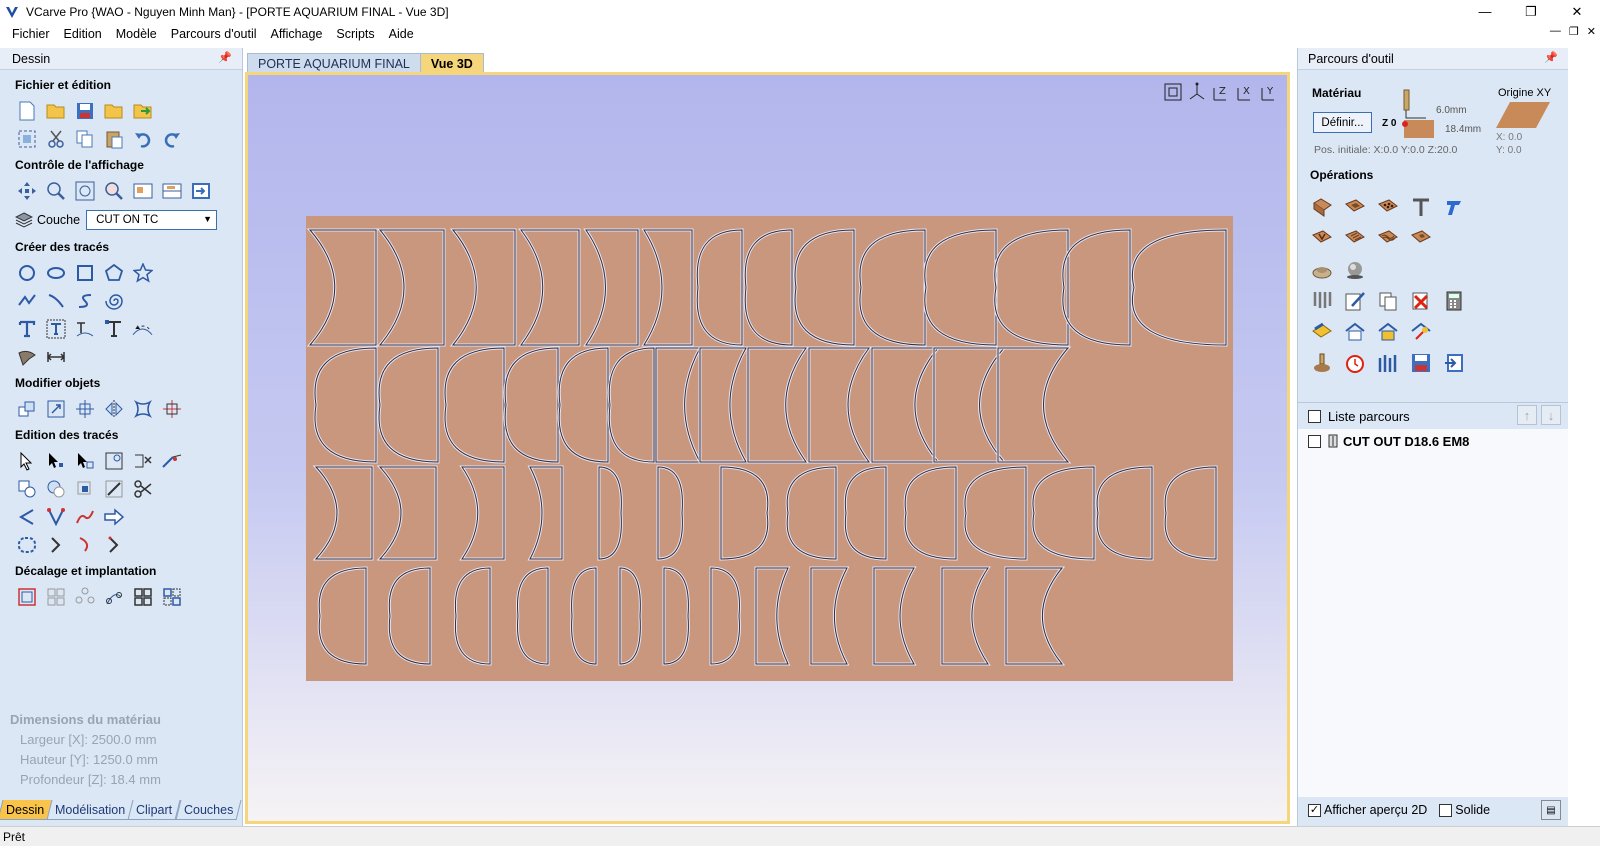 The width and height of the screenshot is (1600, 860). I want to click on panel-options-icon: ▤, so click(1551, 810).